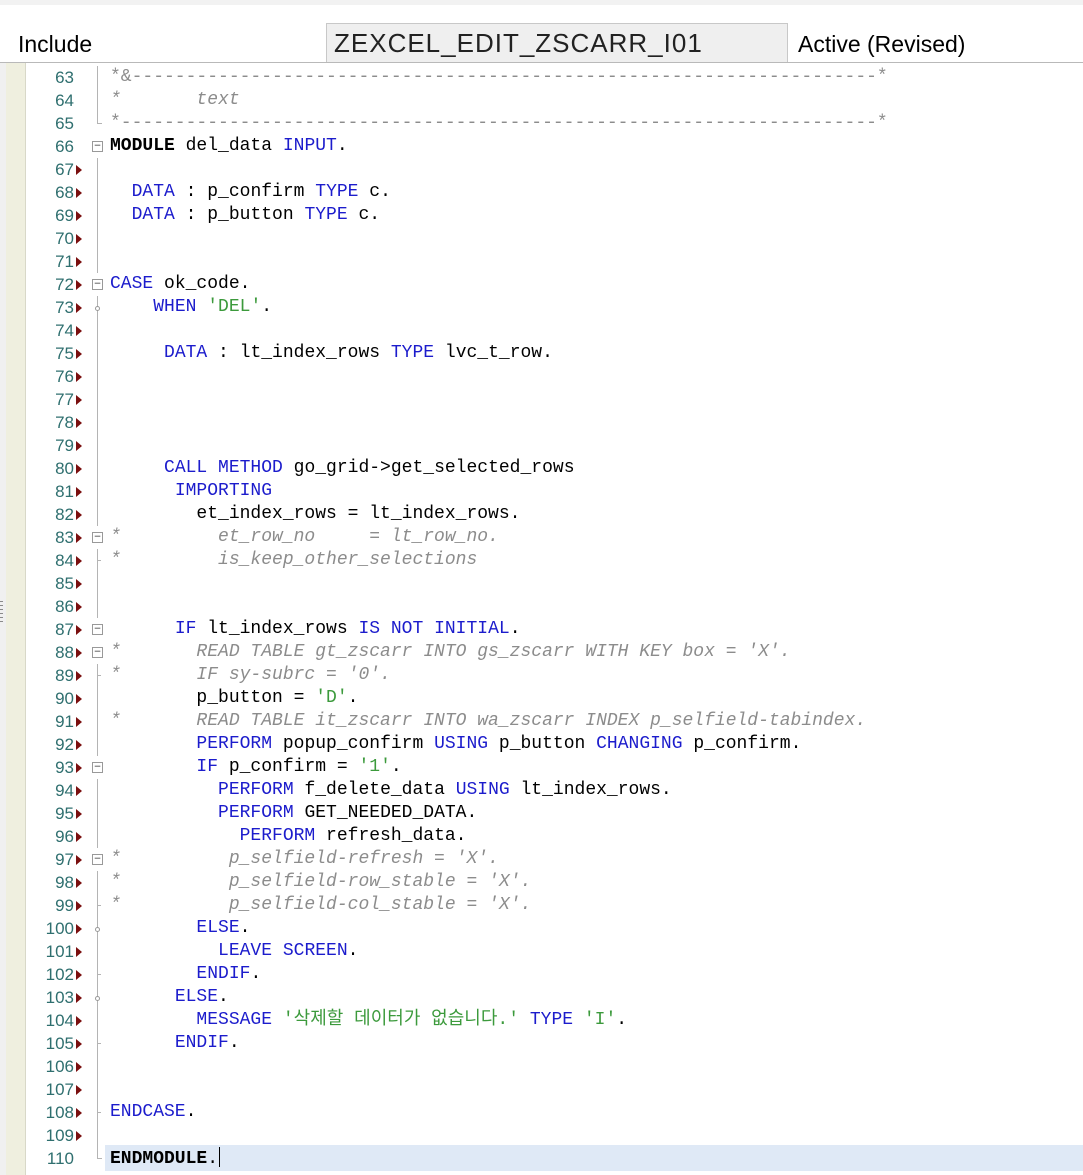  Describe the element at coordinates (64, 192) in the screenshot. I see `line-number: 68` at that location.